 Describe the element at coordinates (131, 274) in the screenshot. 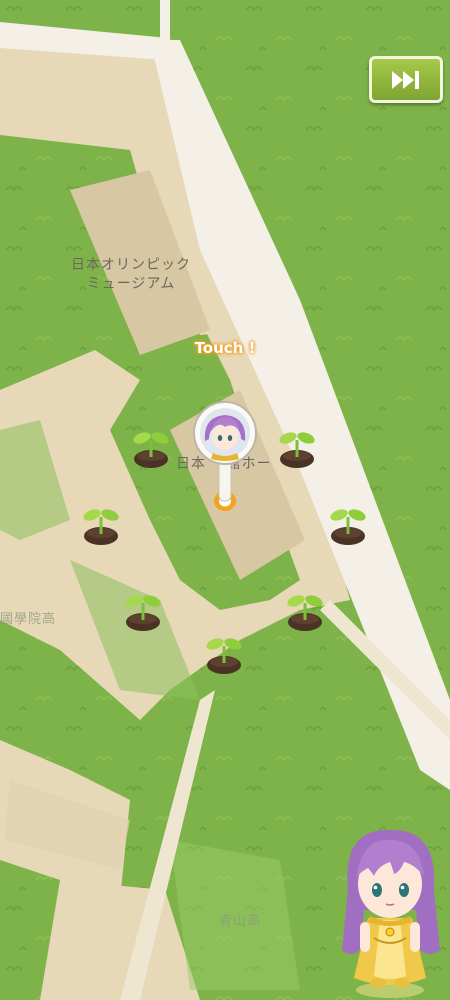

I see `museum-label: 日本オリンピック ミュージアム` at that location.